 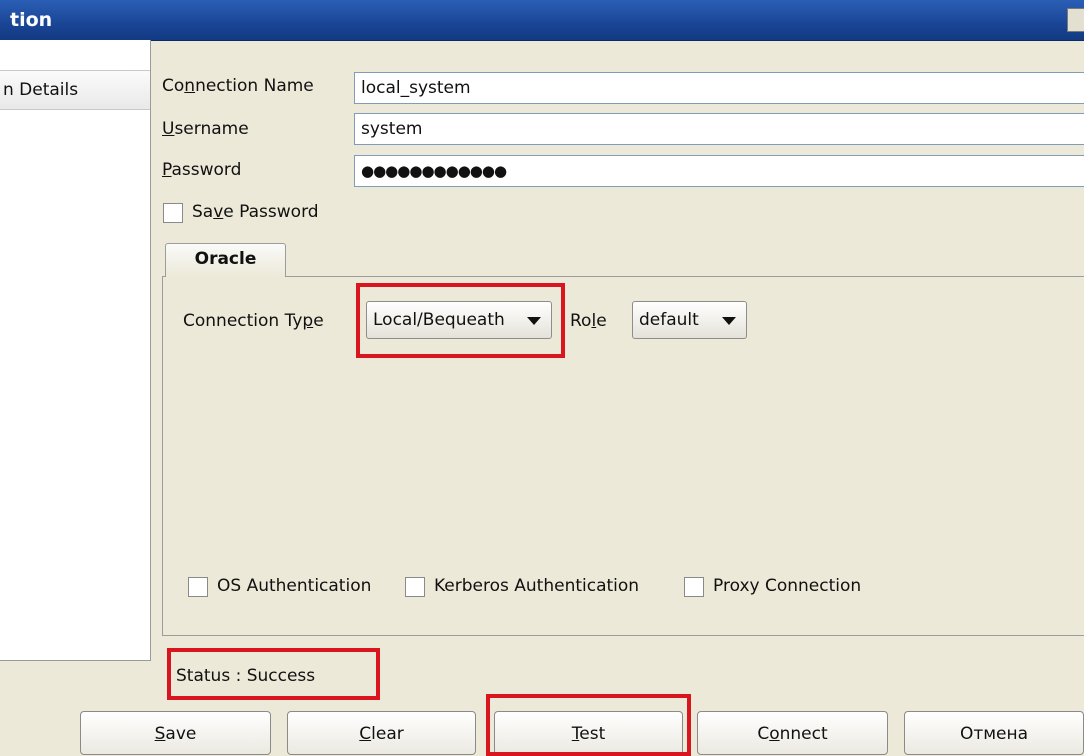 I want to click on password-input: ●●●●●●●●●●●●, so click(x=719, y=171).